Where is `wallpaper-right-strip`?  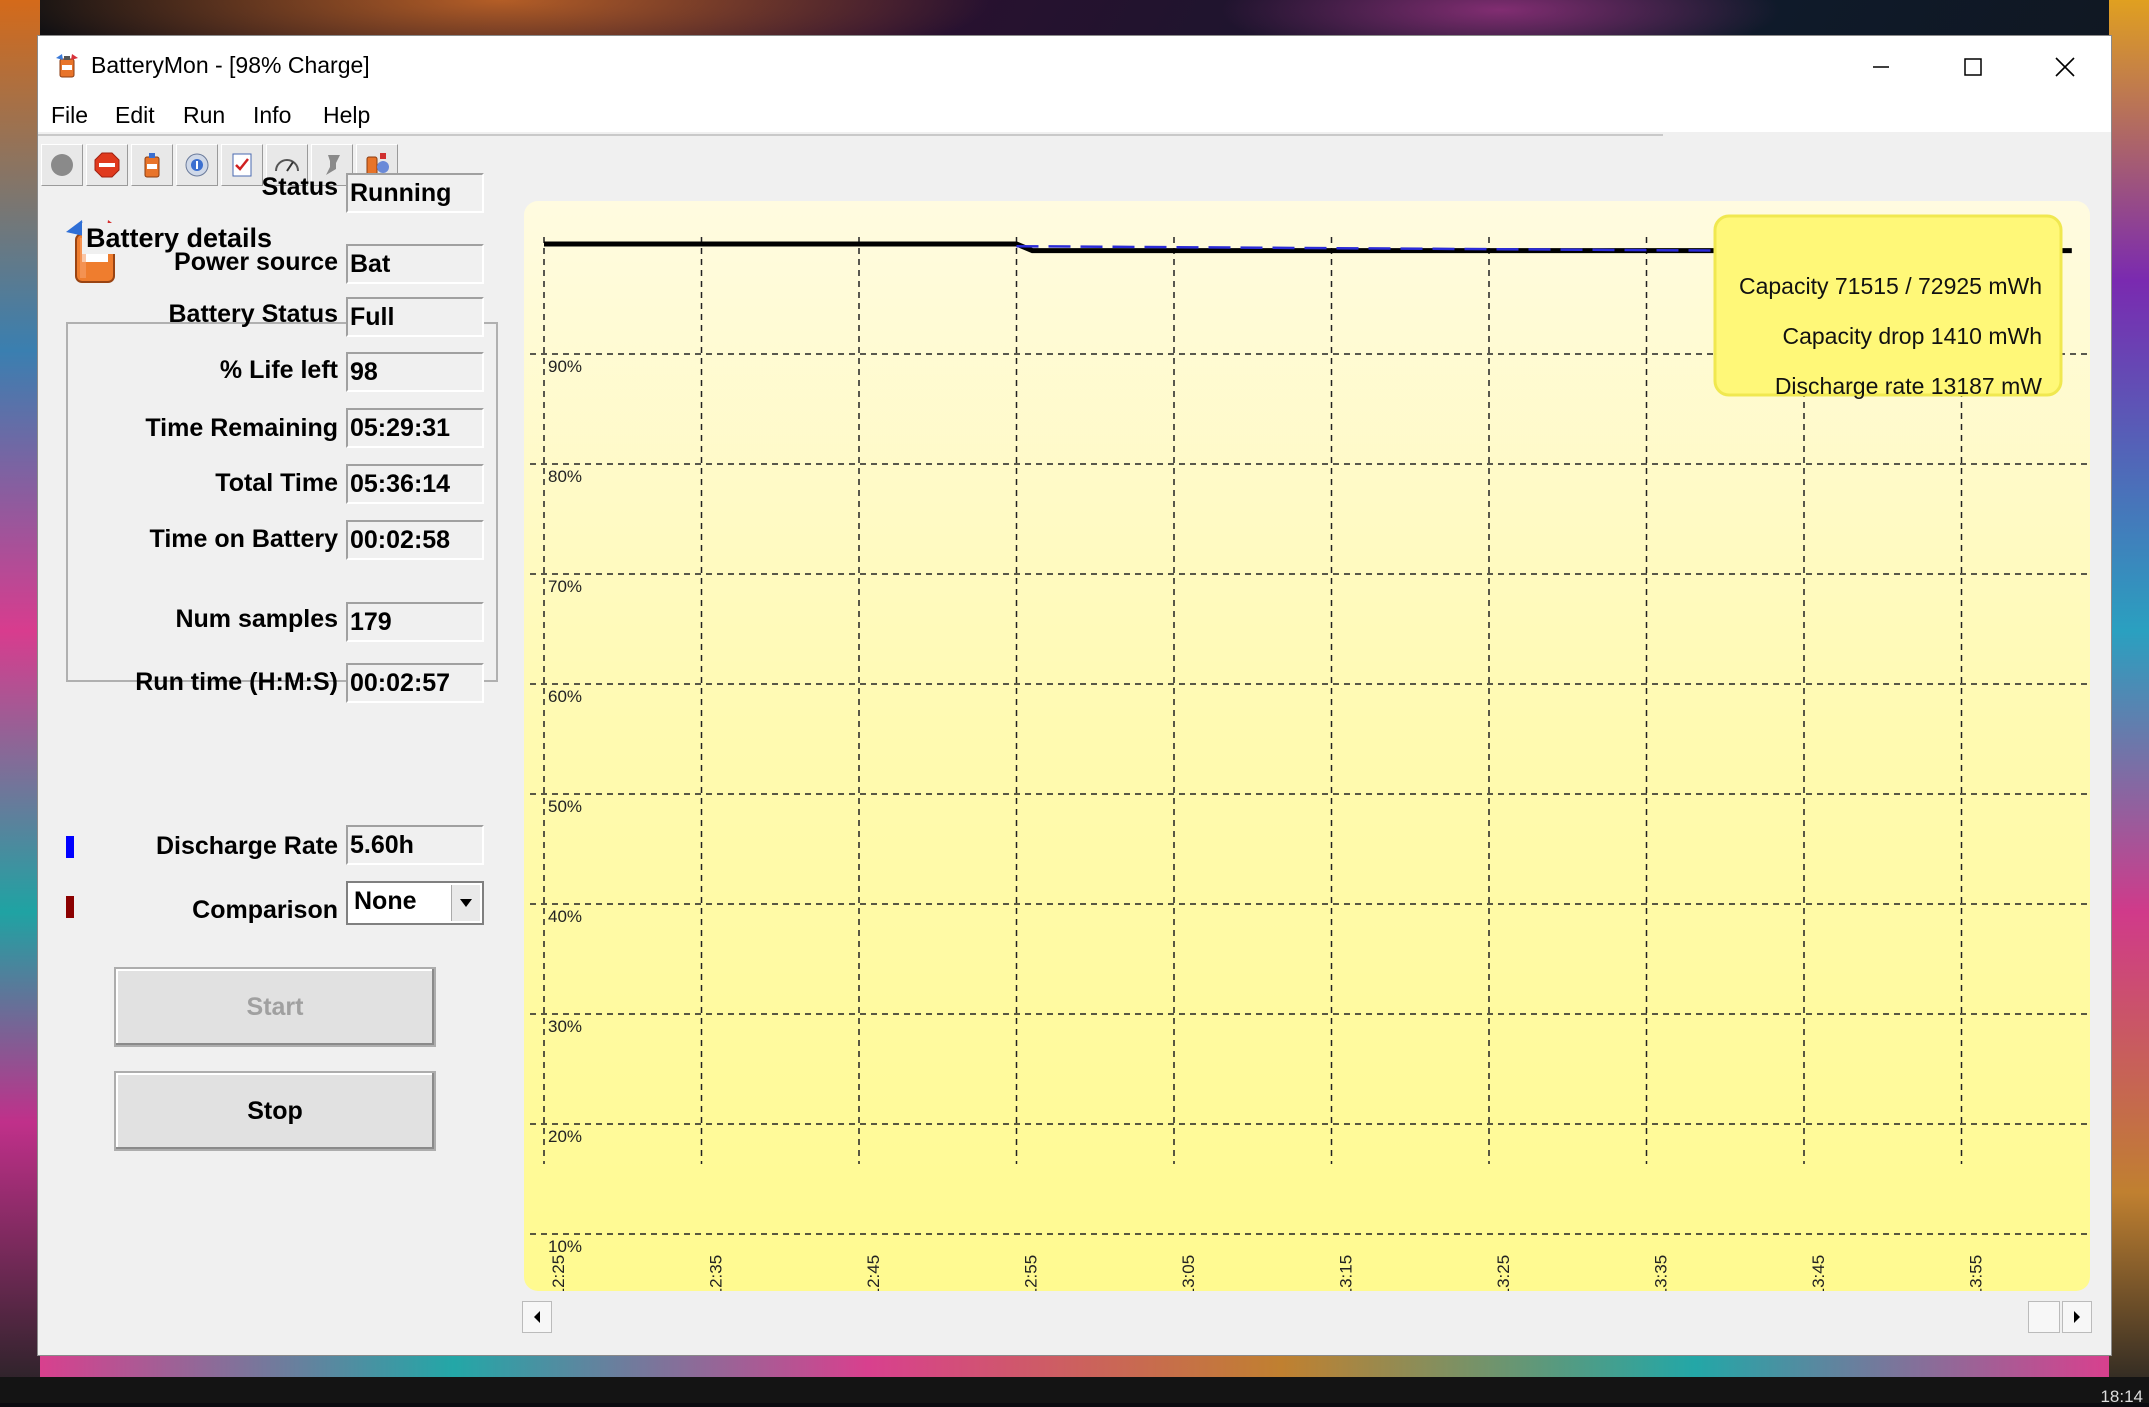 wallpaper-right-strip is located at coordinates (2129, 701).